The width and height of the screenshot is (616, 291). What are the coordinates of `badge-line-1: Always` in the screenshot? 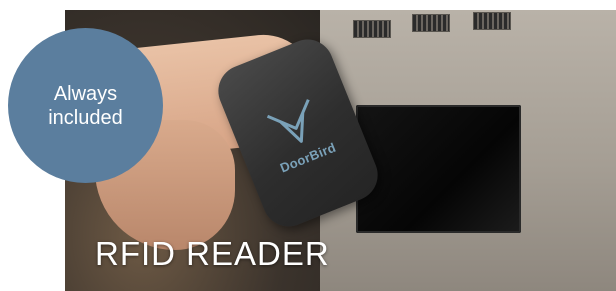 It's located at (85, 93).